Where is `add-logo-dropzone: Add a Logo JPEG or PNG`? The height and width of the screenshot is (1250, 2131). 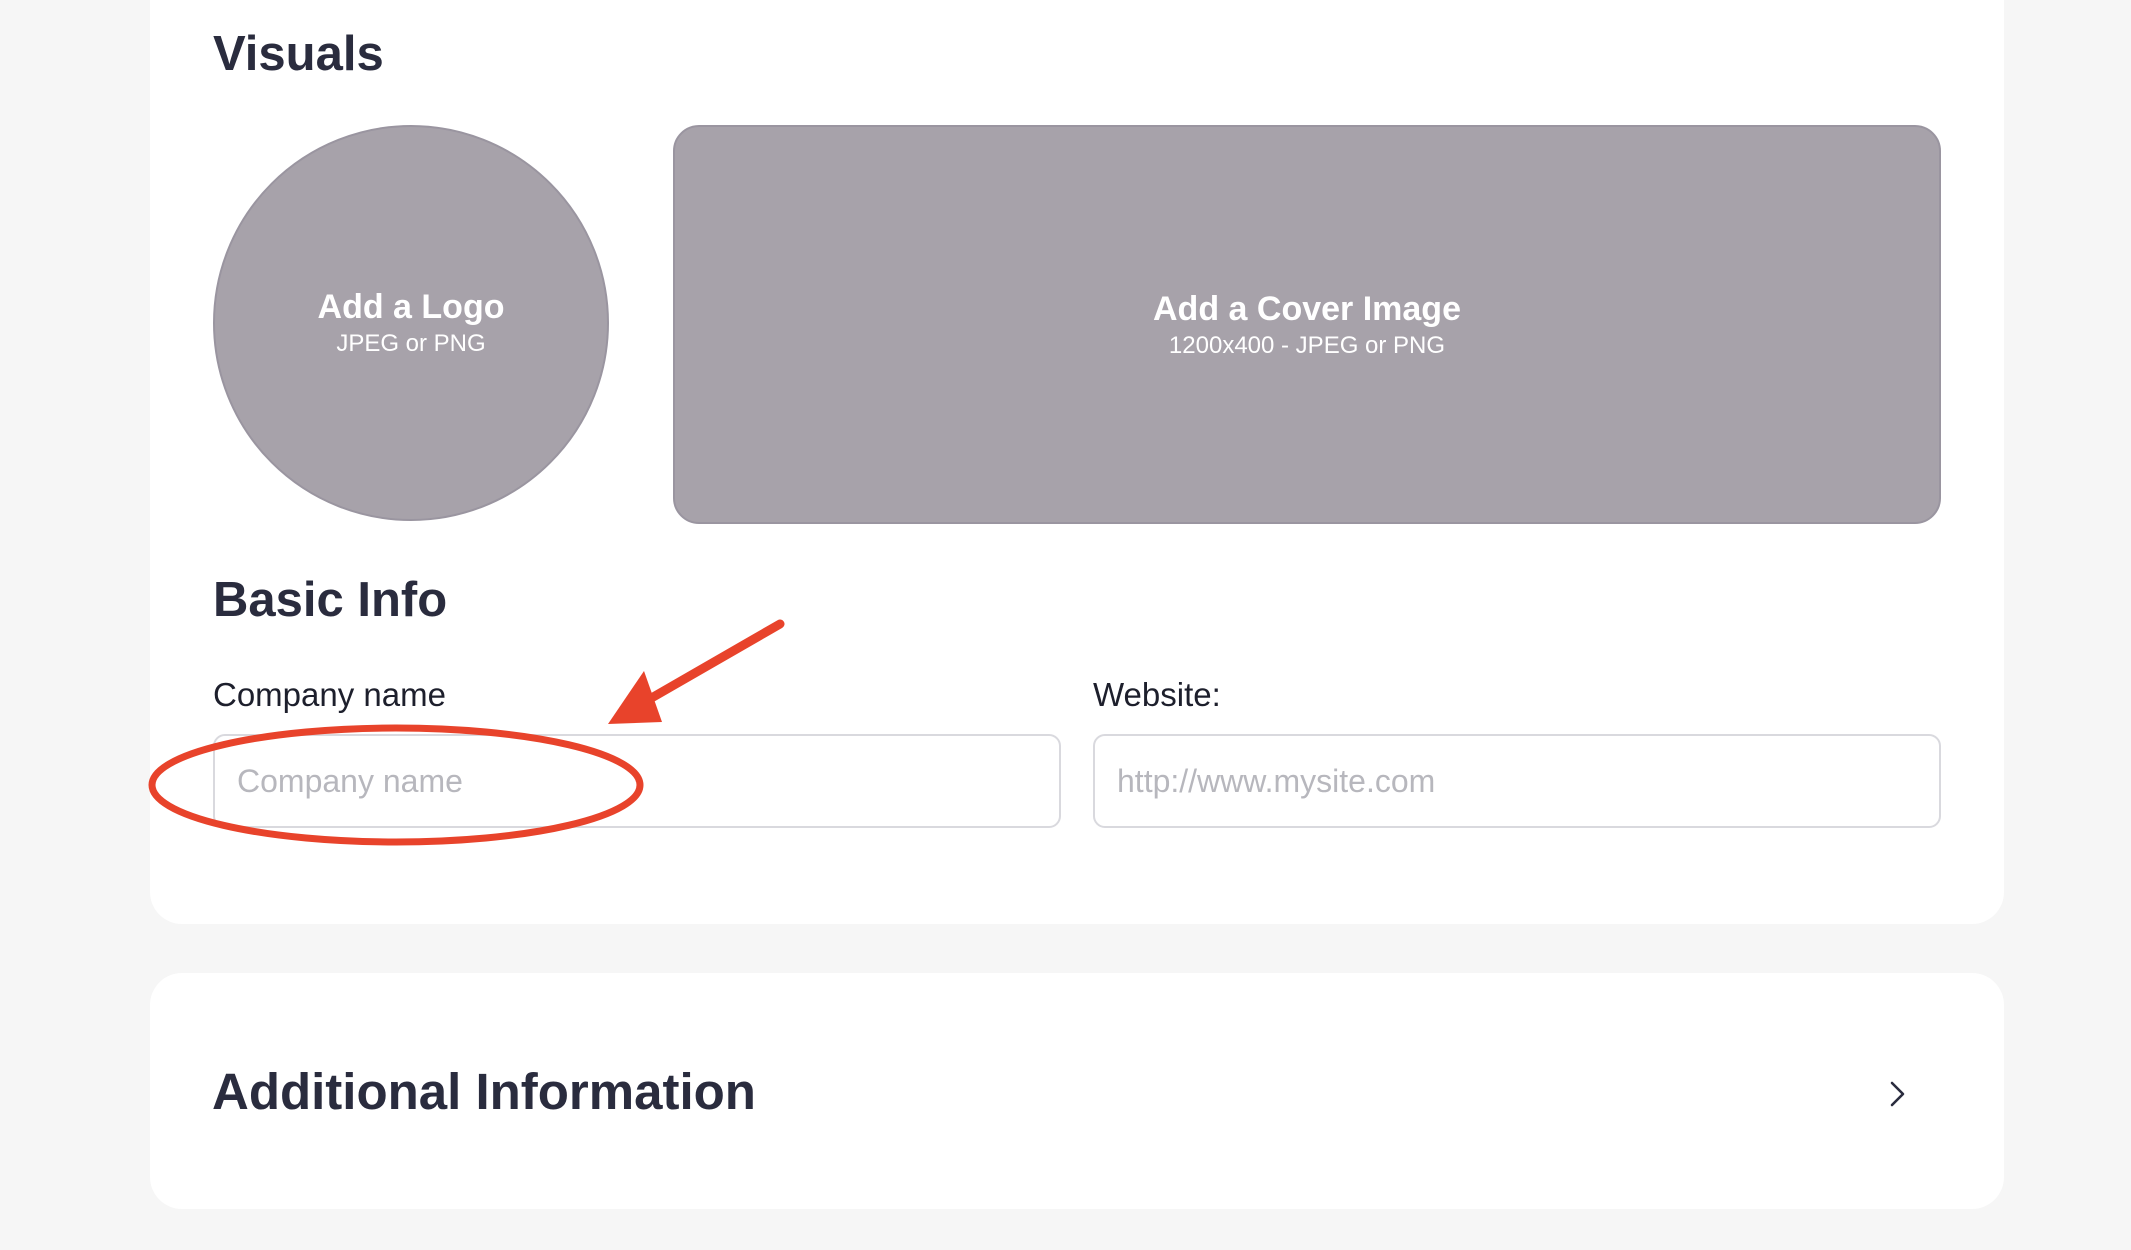
add-logo-dropzone: Add a Logo JPEG or PNG is located at coordinates (411, 323).